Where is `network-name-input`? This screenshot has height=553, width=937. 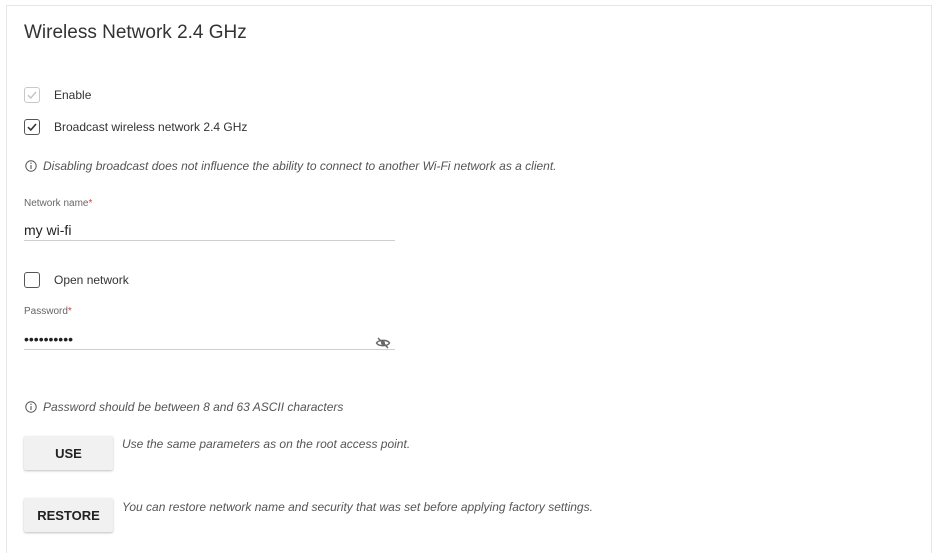 network-name-input is located at coordinates (209, 230).